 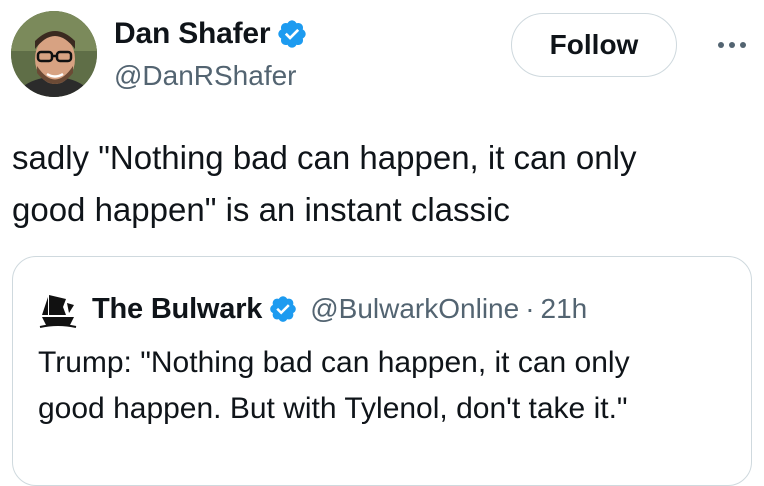 I want to click on author-avatar, so click(x=54, y=54).